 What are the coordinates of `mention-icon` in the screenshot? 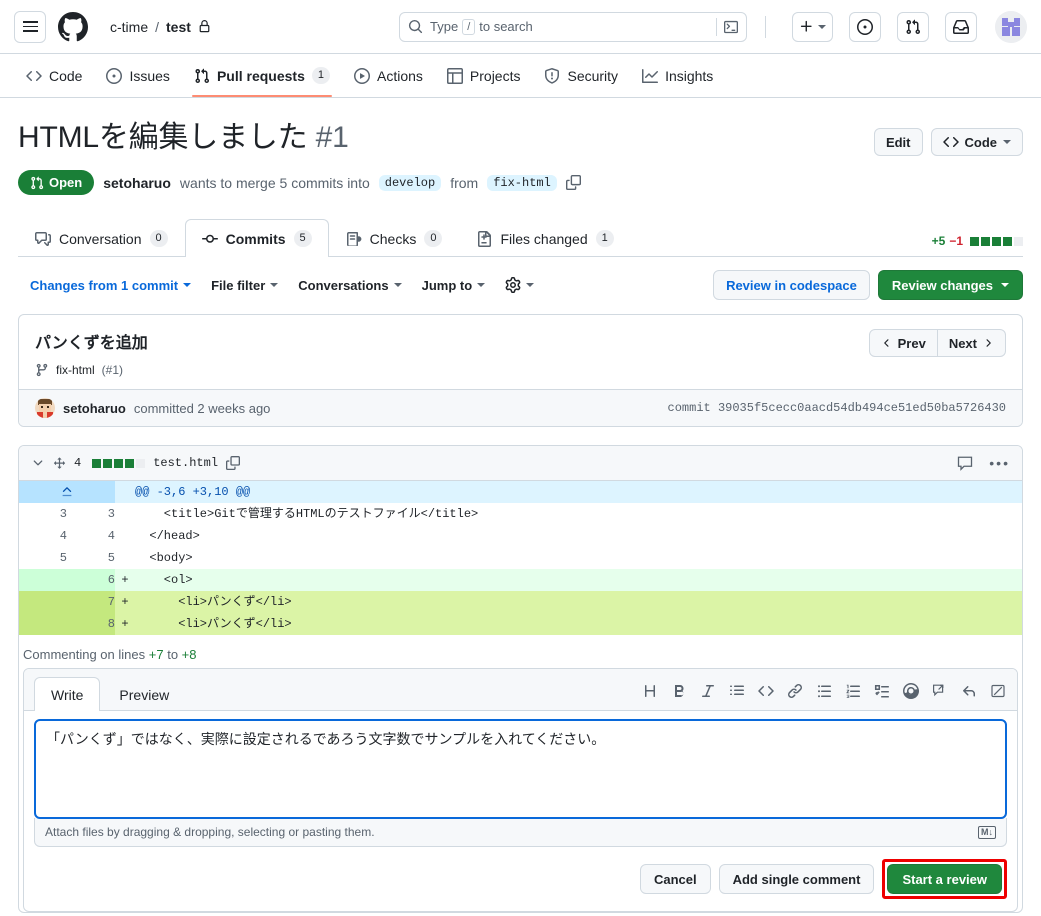 It's located at (911, 691).